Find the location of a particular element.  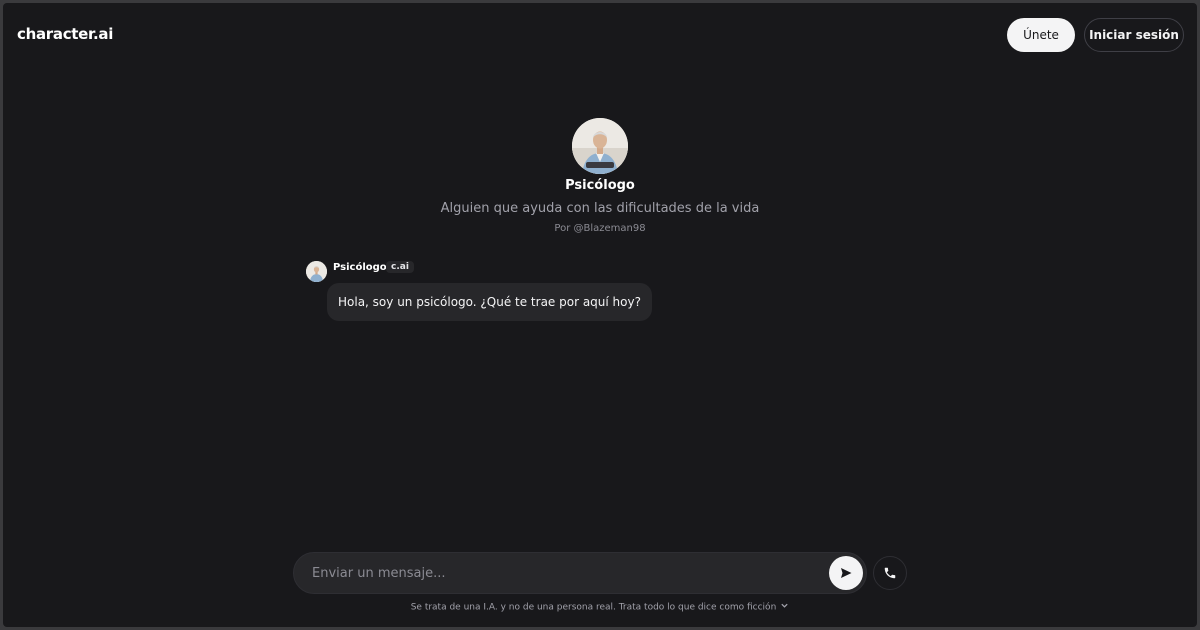

logo: character.ai is located at coordinates (65, 34).